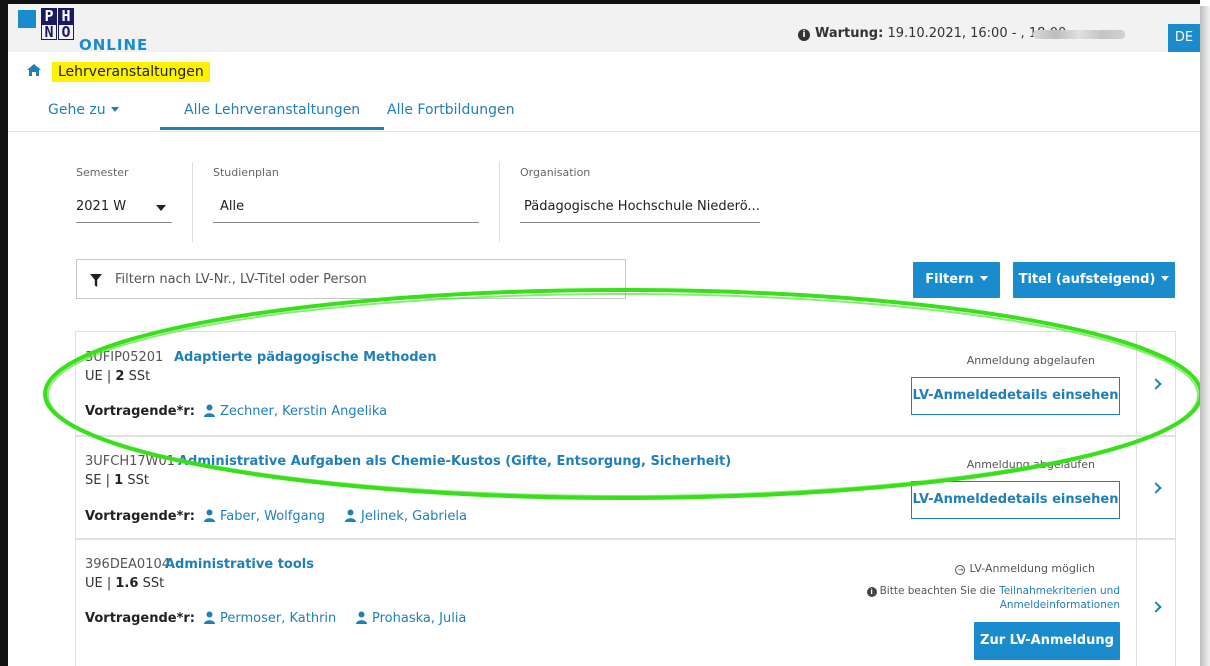 The width and height of the screenshot is (1210, 666). Describe the element at coordinates (124, 222) in the screenshot. I see `semester-underline` at that location.